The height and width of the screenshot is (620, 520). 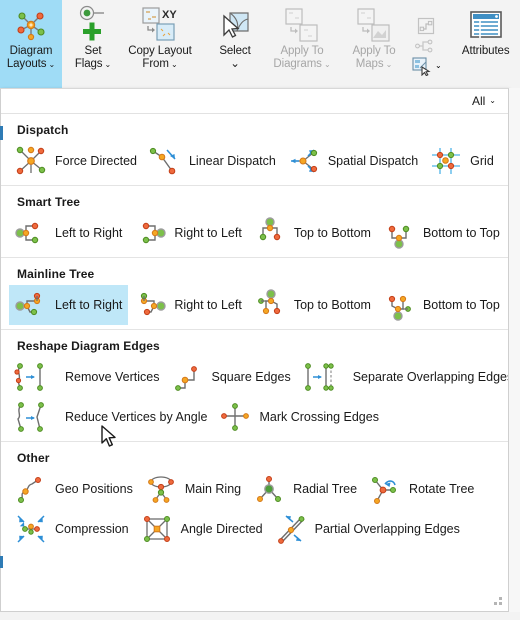 What do you see at coordinates (374, 44) in the screenshot?
I see `apply-to-maps-button: Apply To Maps ⌄` at bounding box center [374, 44].